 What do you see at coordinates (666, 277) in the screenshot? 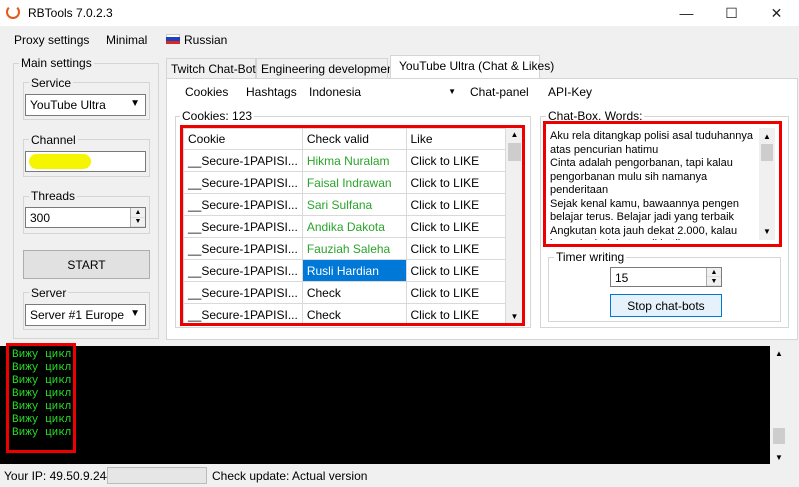
I see `timer-input: 15 ▲ ▼` at bounding box center [666, 277].